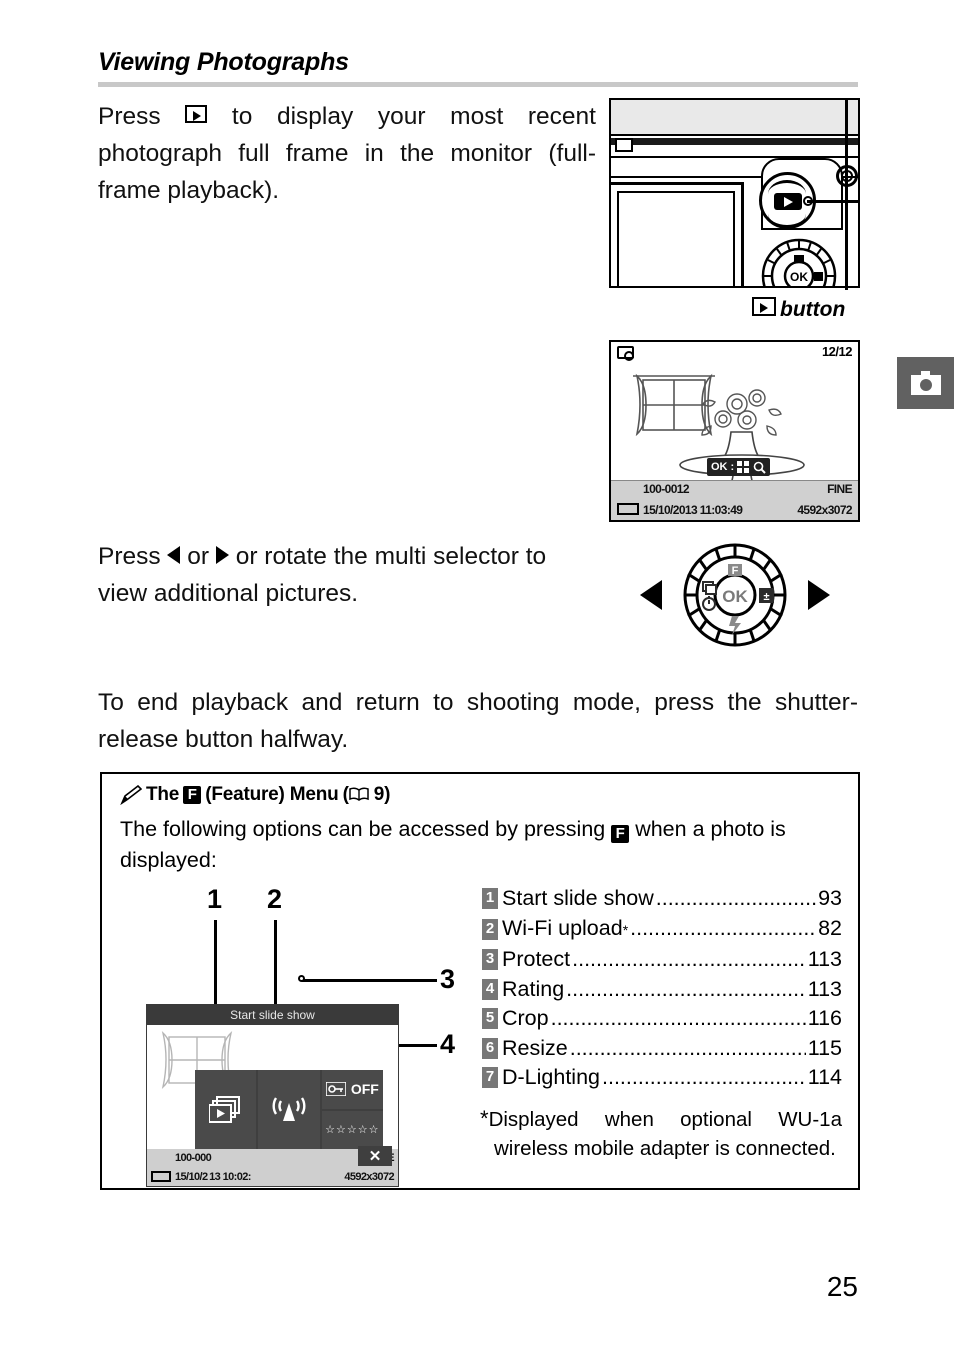  Describe the element at coordinates (824, 1047) in the screenshot. I see `option-page: 115` at that location.